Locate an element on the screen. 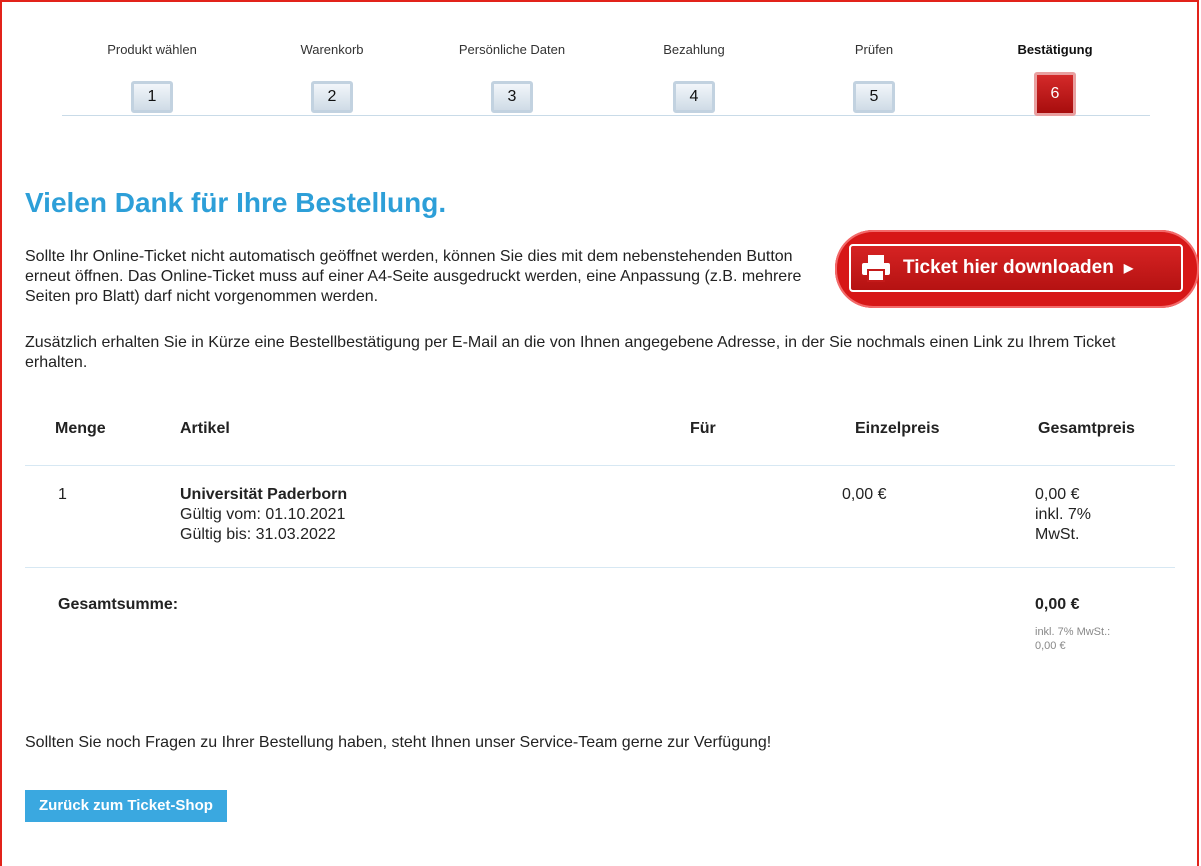  total-tax-value: 0,00 € is located at coordinates (1050, 646).